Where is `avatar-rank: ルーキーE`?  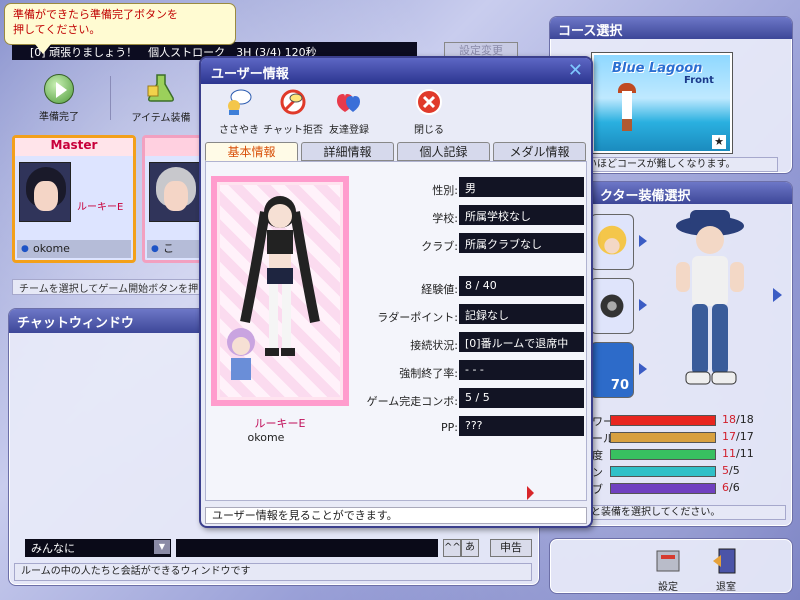
avatar-rank: ルーキーE is located at coordinates (280, 423).